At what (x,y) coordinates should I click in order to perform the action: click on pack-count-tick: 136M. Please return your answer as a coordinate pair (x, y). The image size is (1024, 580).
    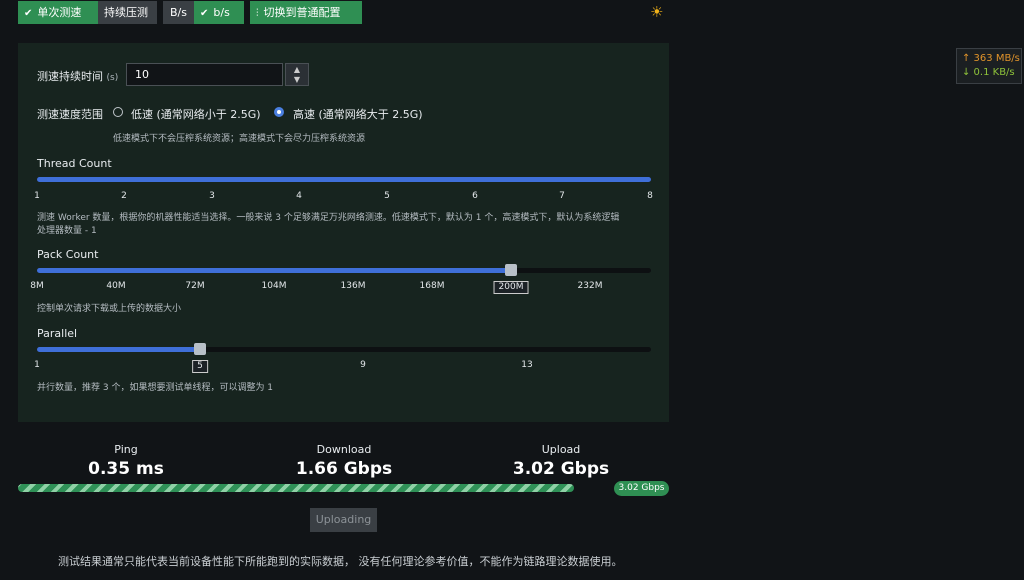
    Looking at the image, I should click on (353, 286).